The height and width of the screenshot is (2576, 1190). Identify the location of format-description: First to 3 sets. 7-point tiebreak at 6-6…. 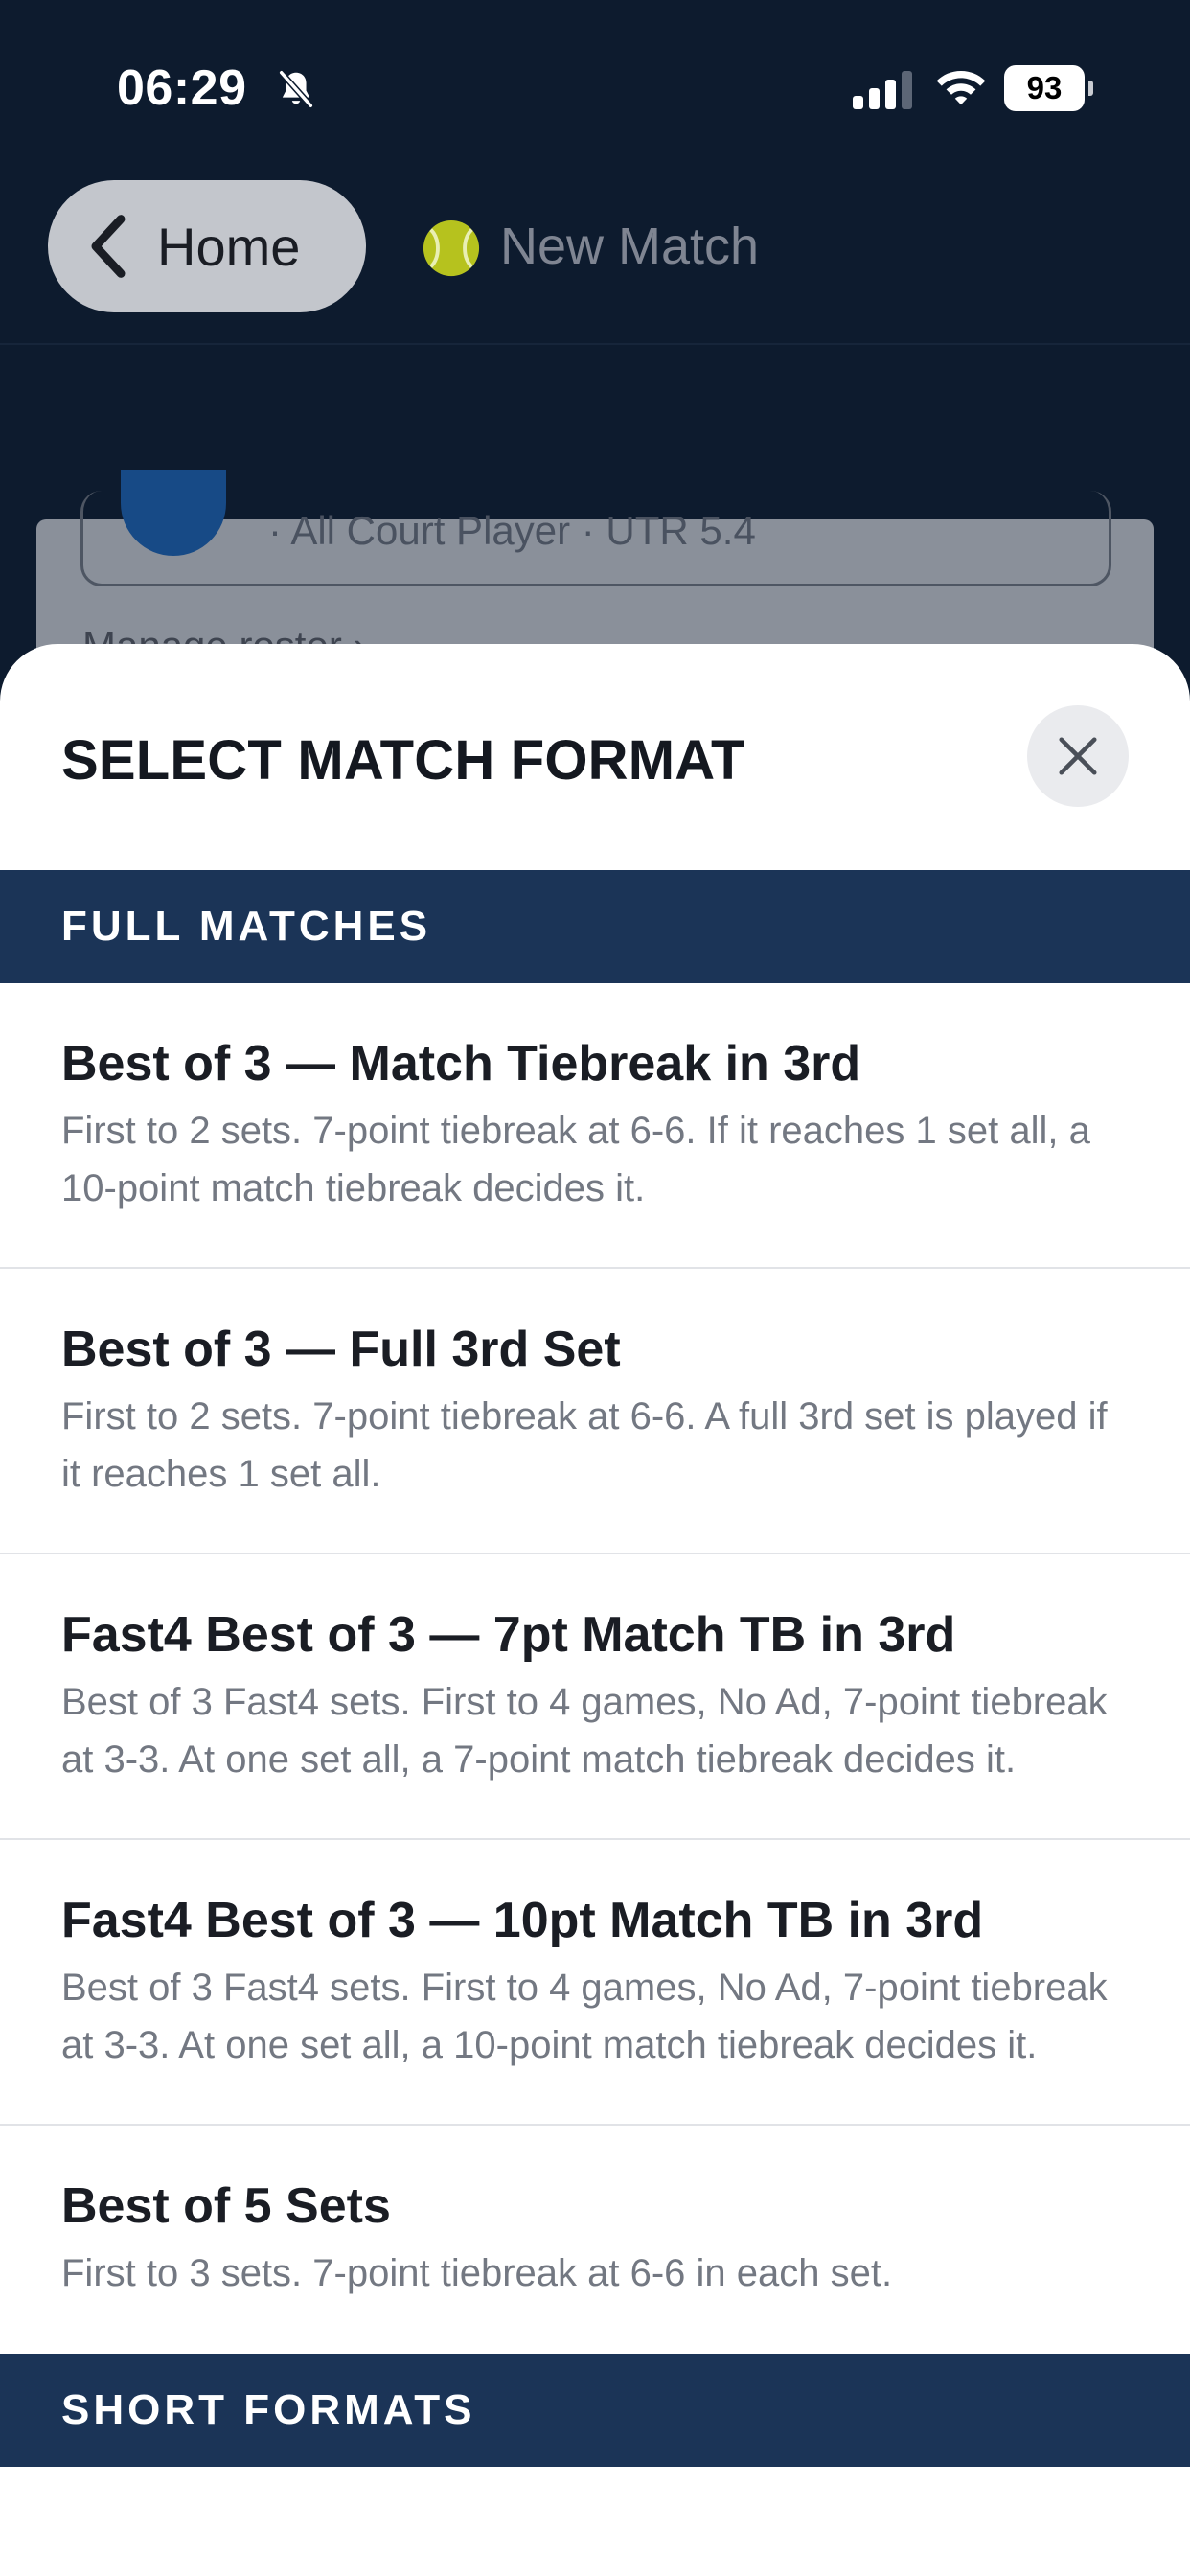
(477, 2273).